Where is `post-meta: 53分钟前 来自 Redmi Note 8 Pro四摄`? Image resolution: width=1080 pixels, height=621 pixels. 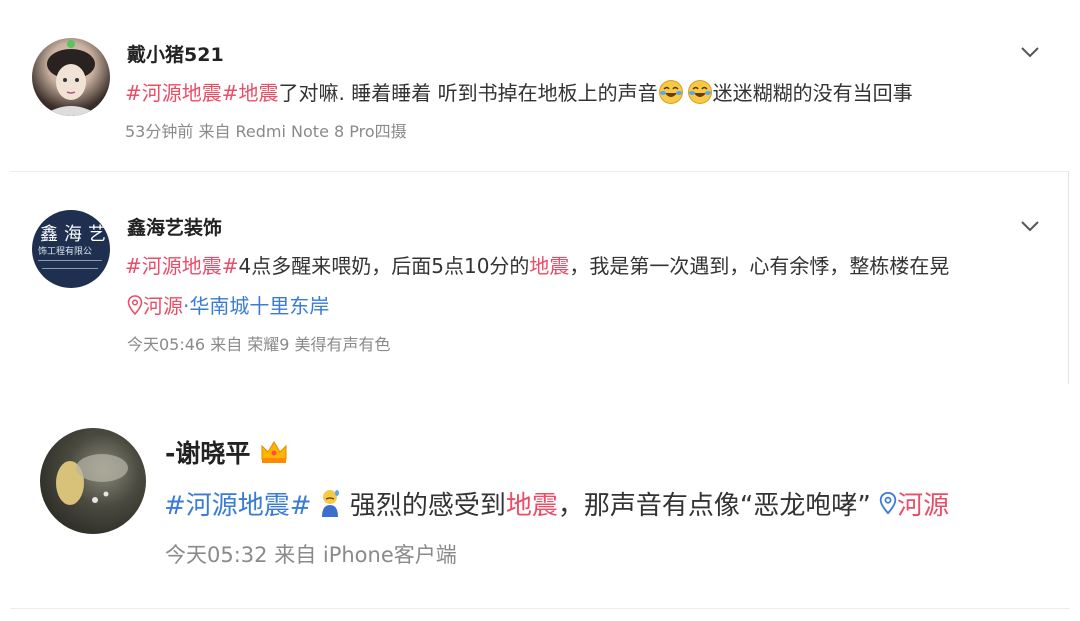
post-meta: 53分钟前 来自 Redmi Note 8 Pro四摄 is located at coordinates (266, 131).